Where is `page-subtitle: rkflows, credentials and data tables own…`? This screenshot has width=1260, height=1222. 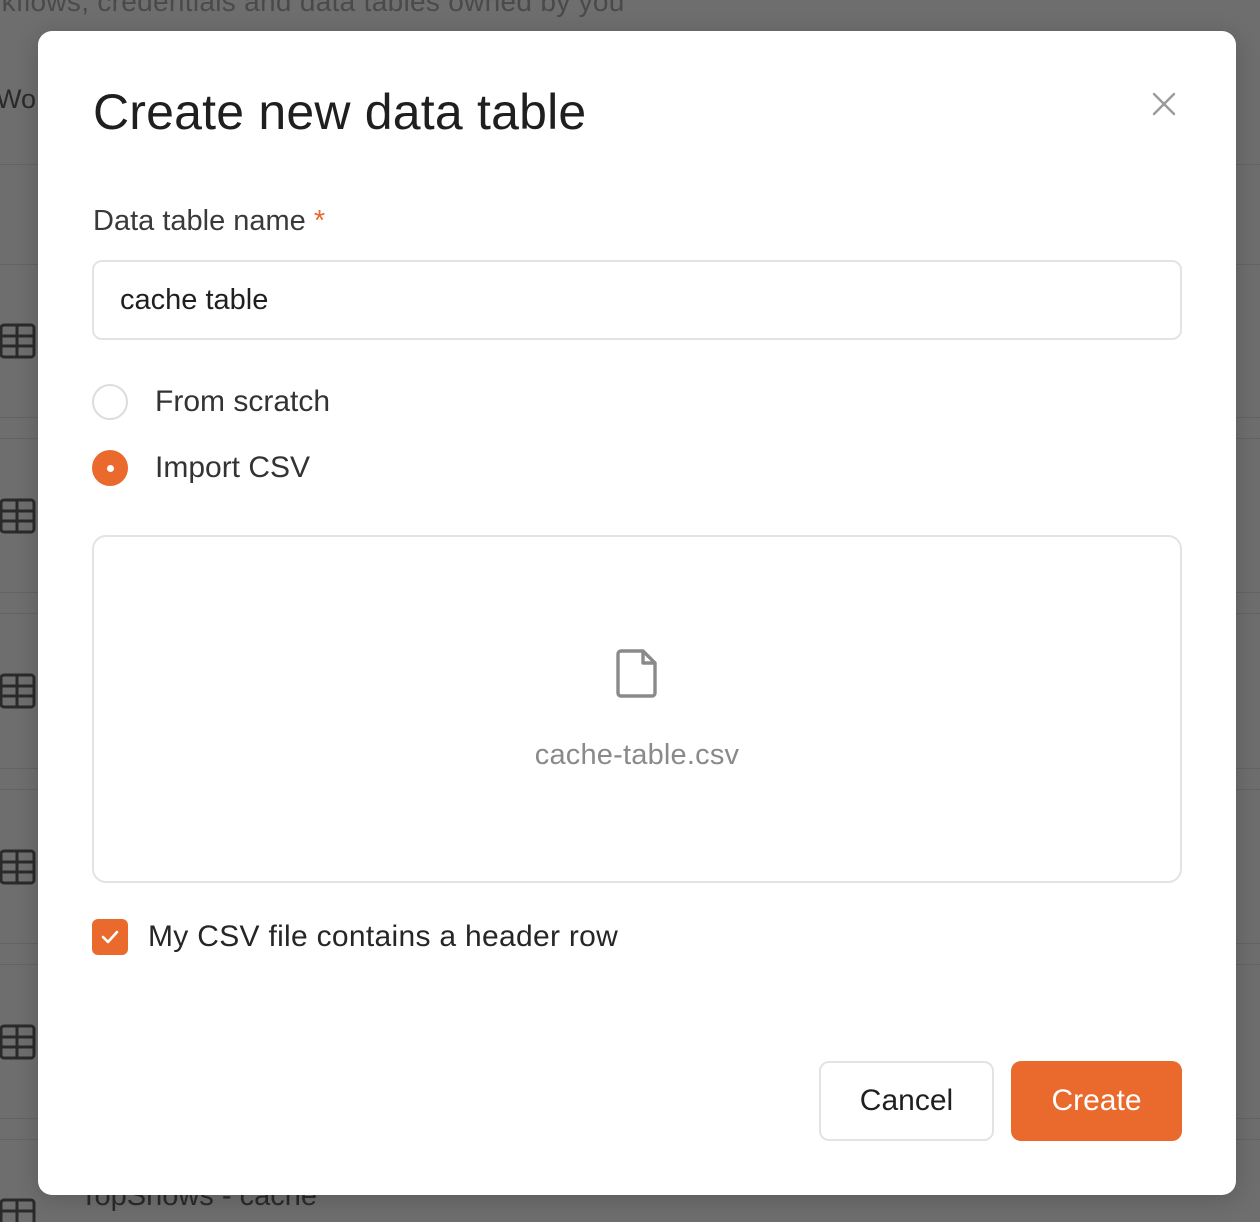
page-subtitle: rkflows, credentials and data tables own… is located at coordinates (312, 8).